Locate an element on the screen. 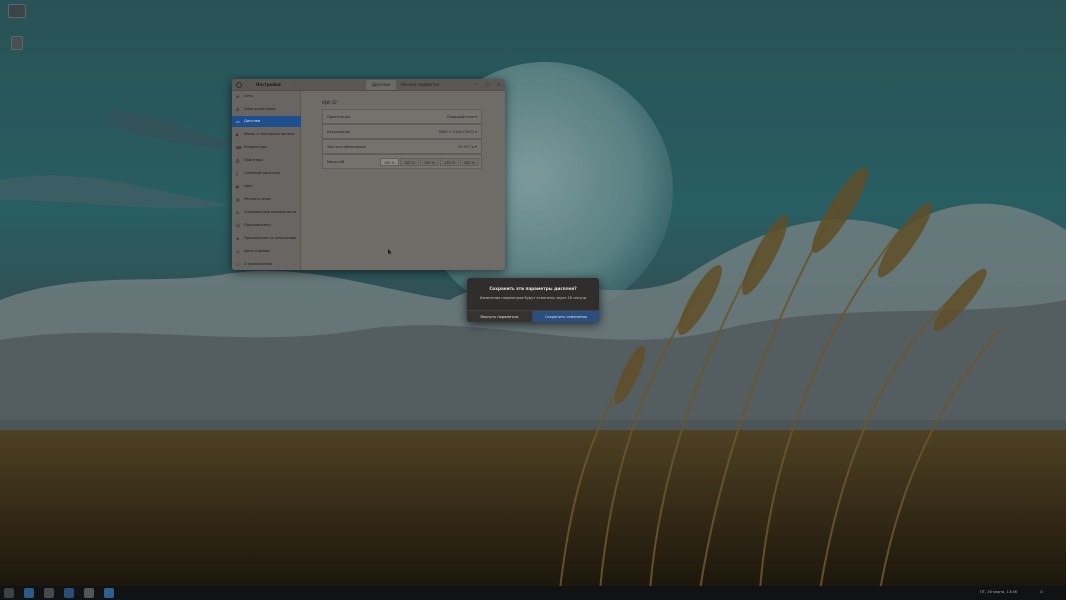  system-tray-icon: ⏻ is located at coordinates (1041, 592).